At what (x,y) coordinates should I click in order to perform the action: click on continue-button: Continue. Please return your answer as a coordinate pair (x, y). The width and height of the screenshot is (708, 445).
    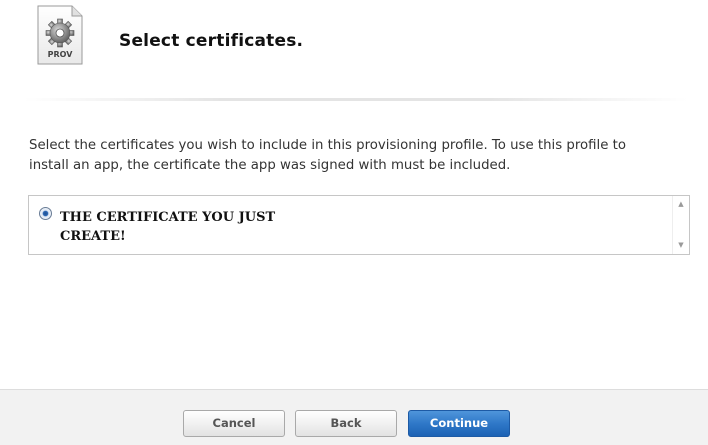
    Looking at the image, I should click on (459, 423).